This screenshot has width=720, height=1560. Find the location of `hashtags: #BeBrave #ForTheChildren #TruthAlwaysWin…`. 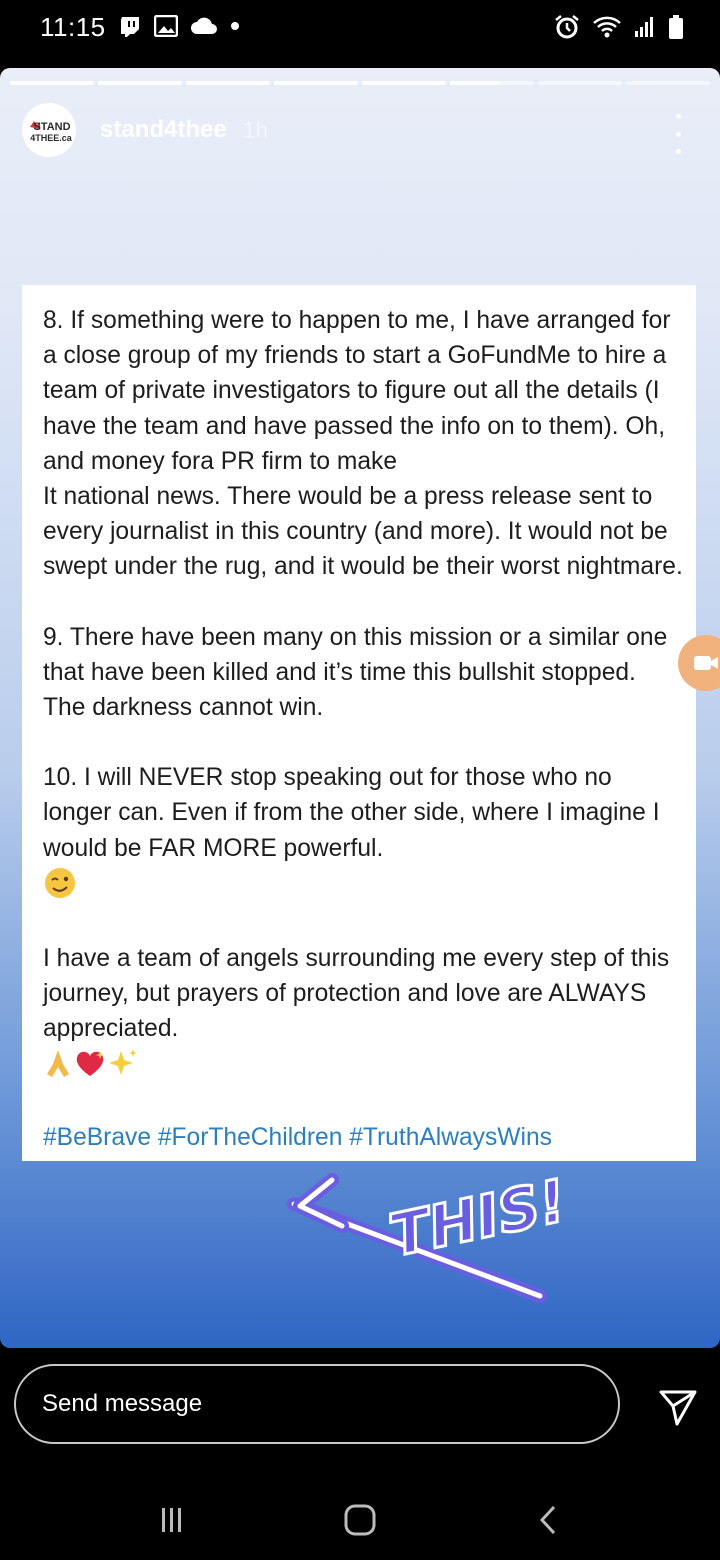

hashtags: #BeBrave #ForTheChildren #TruthAlwaysWin… is located at coordinates (363, 1137).